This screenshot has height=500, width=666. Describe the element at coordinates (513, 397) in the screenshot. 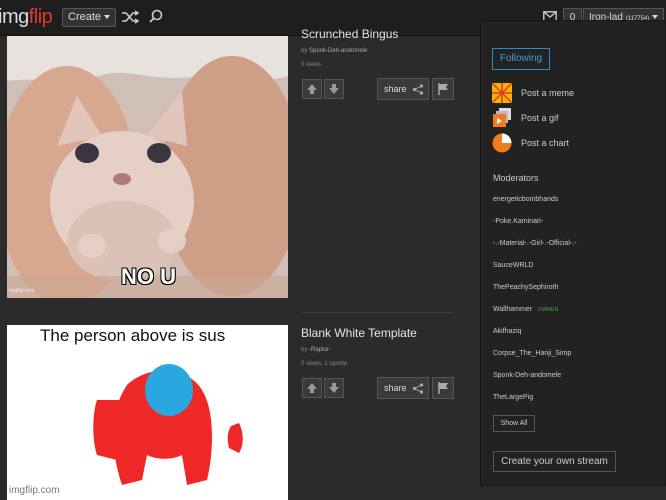

I see `moderator-link: TheLargePig` at that location.